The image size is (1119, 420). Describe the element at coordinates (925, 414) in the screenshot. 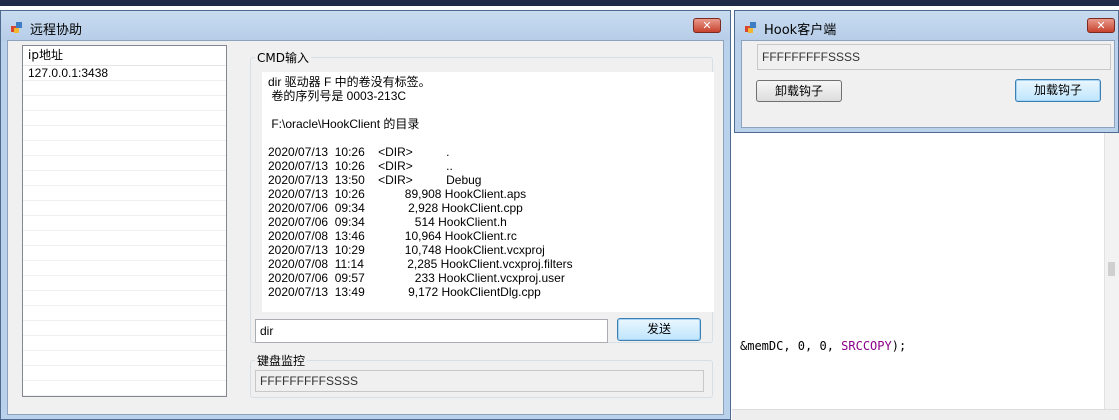

I see `editor-horizontal-scrollbar` at that location.